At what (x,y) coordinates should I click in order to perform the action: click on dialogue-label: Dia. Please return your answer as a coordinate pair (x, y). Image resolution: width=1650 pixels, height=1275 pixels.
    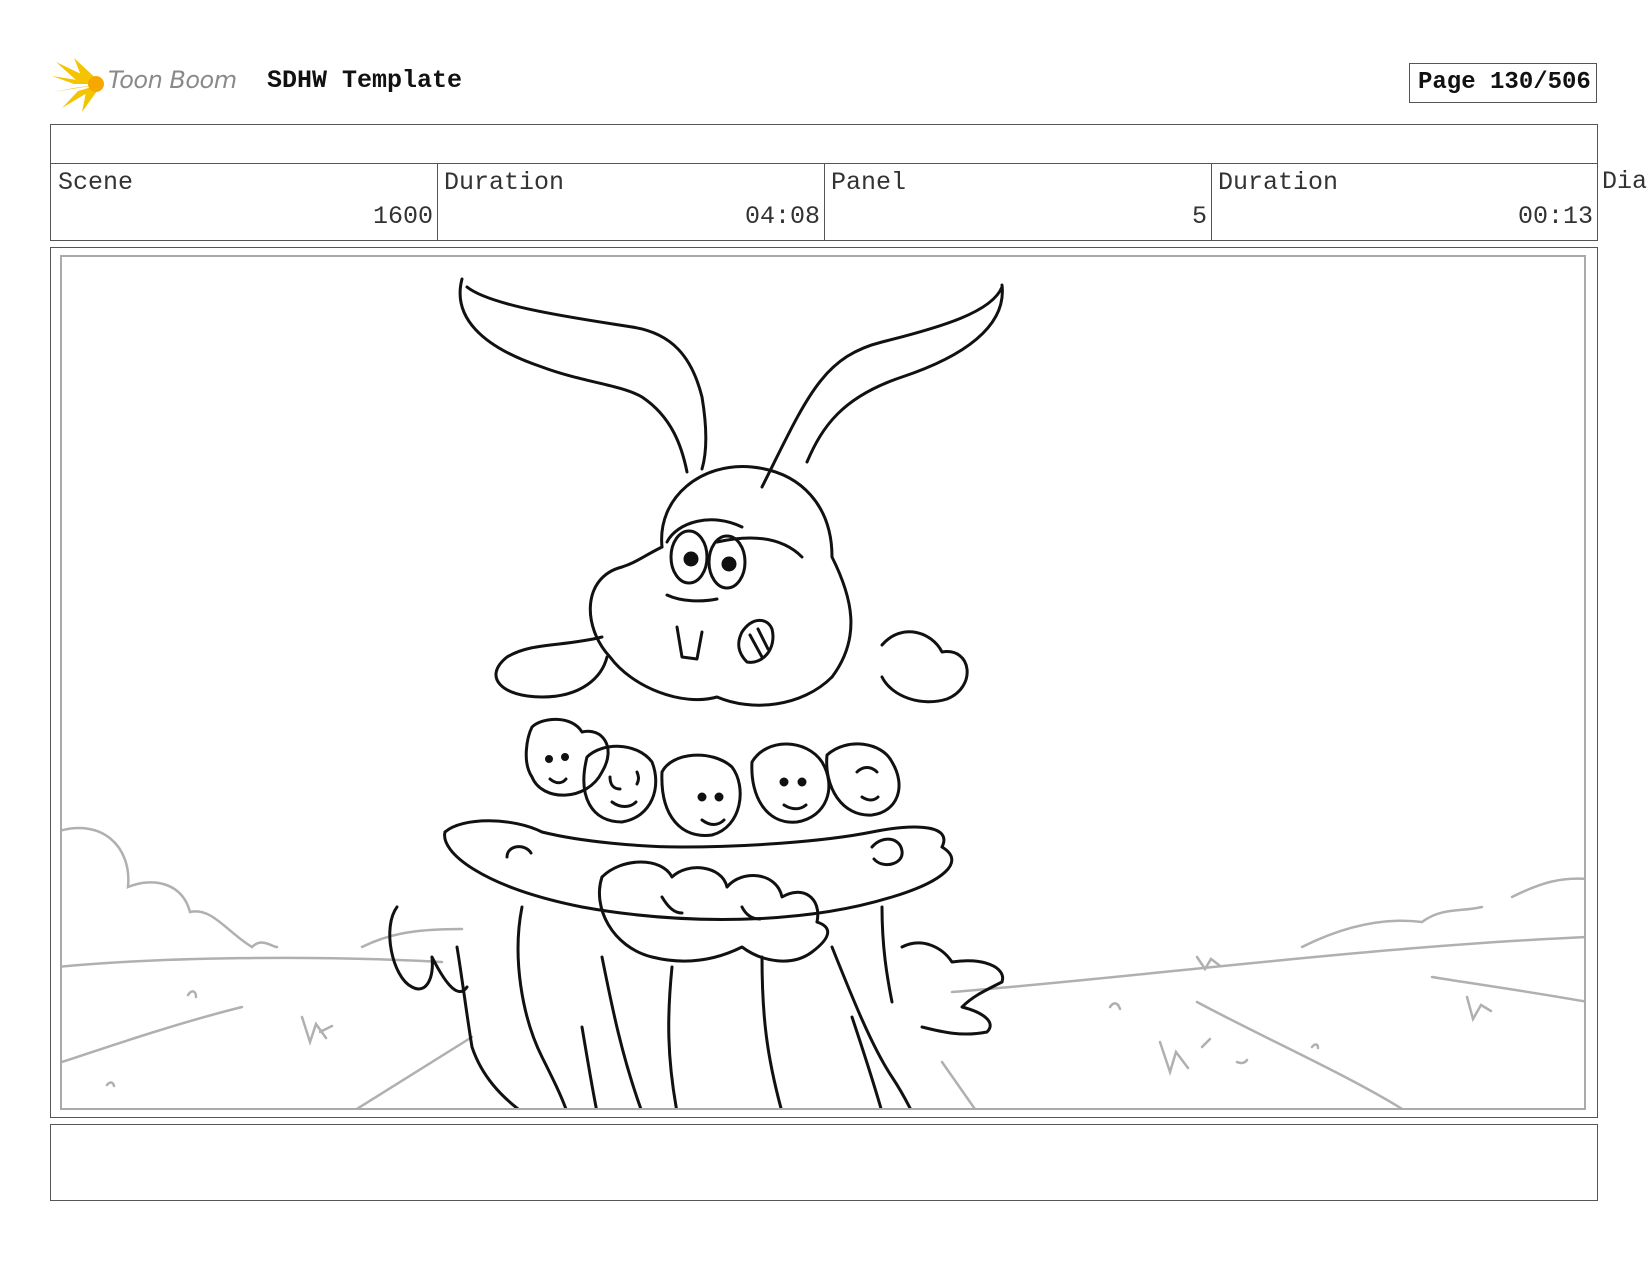
    Looking at the image, I should click on (1625, 181).